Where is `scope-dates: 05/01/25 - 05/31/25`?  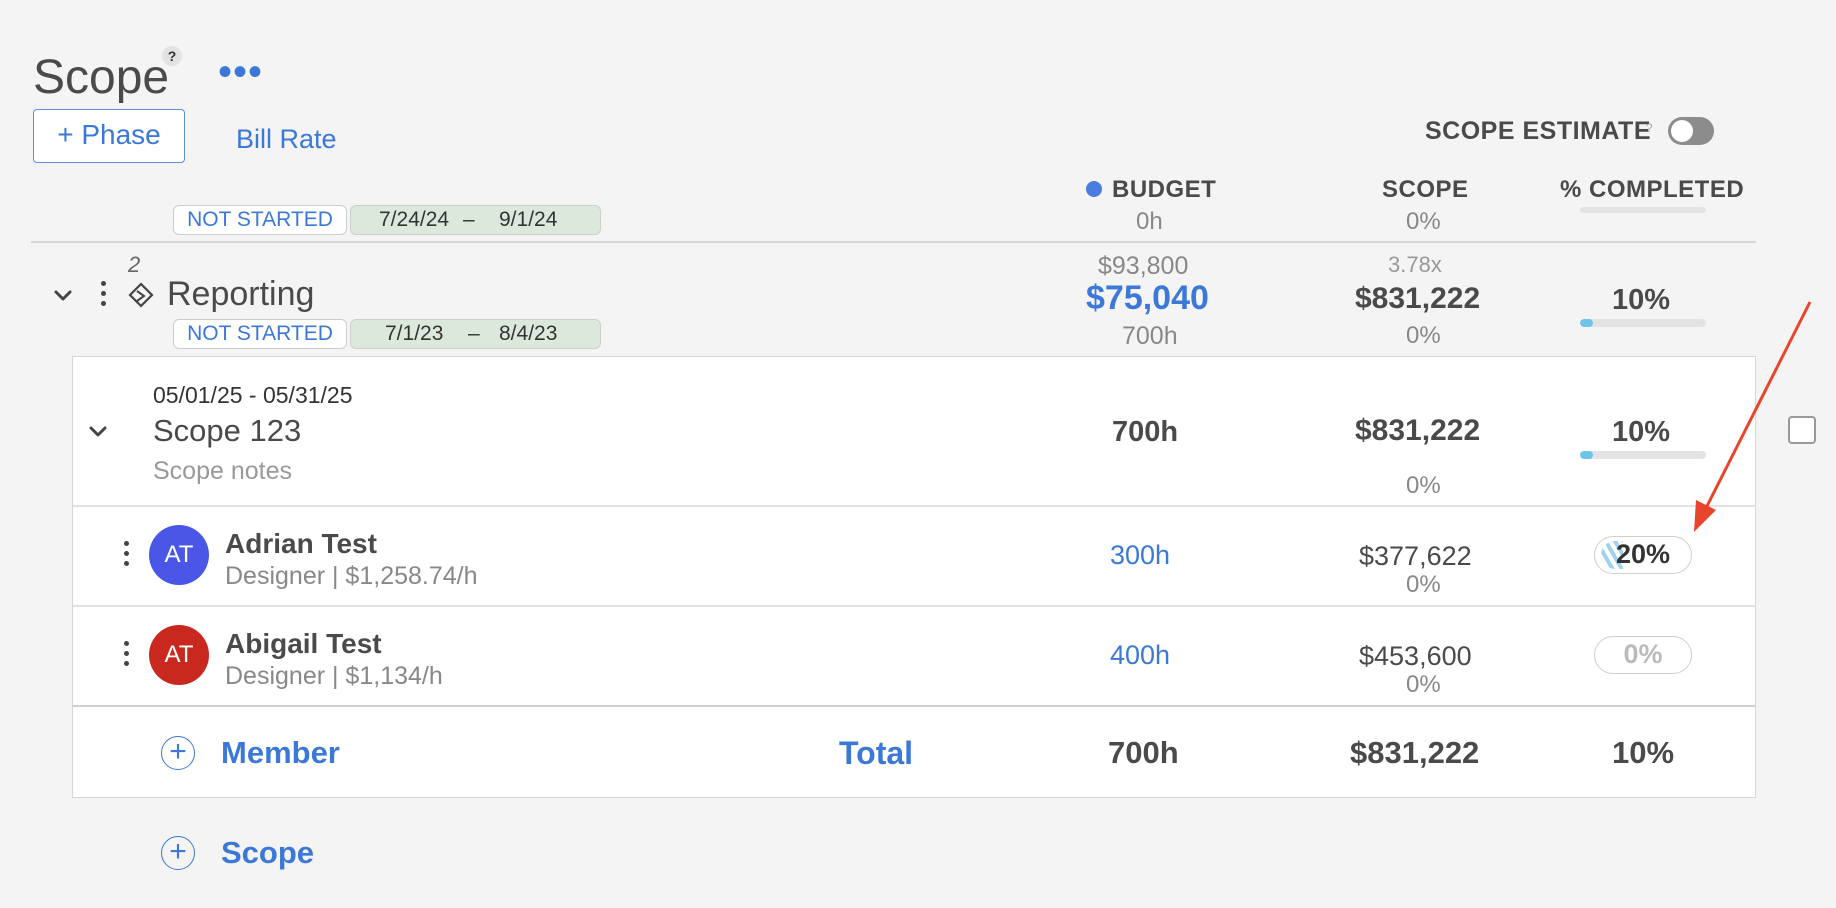
scope-dates: 05/01/25 - 05/31/25 is located at coordinates (253, 395).